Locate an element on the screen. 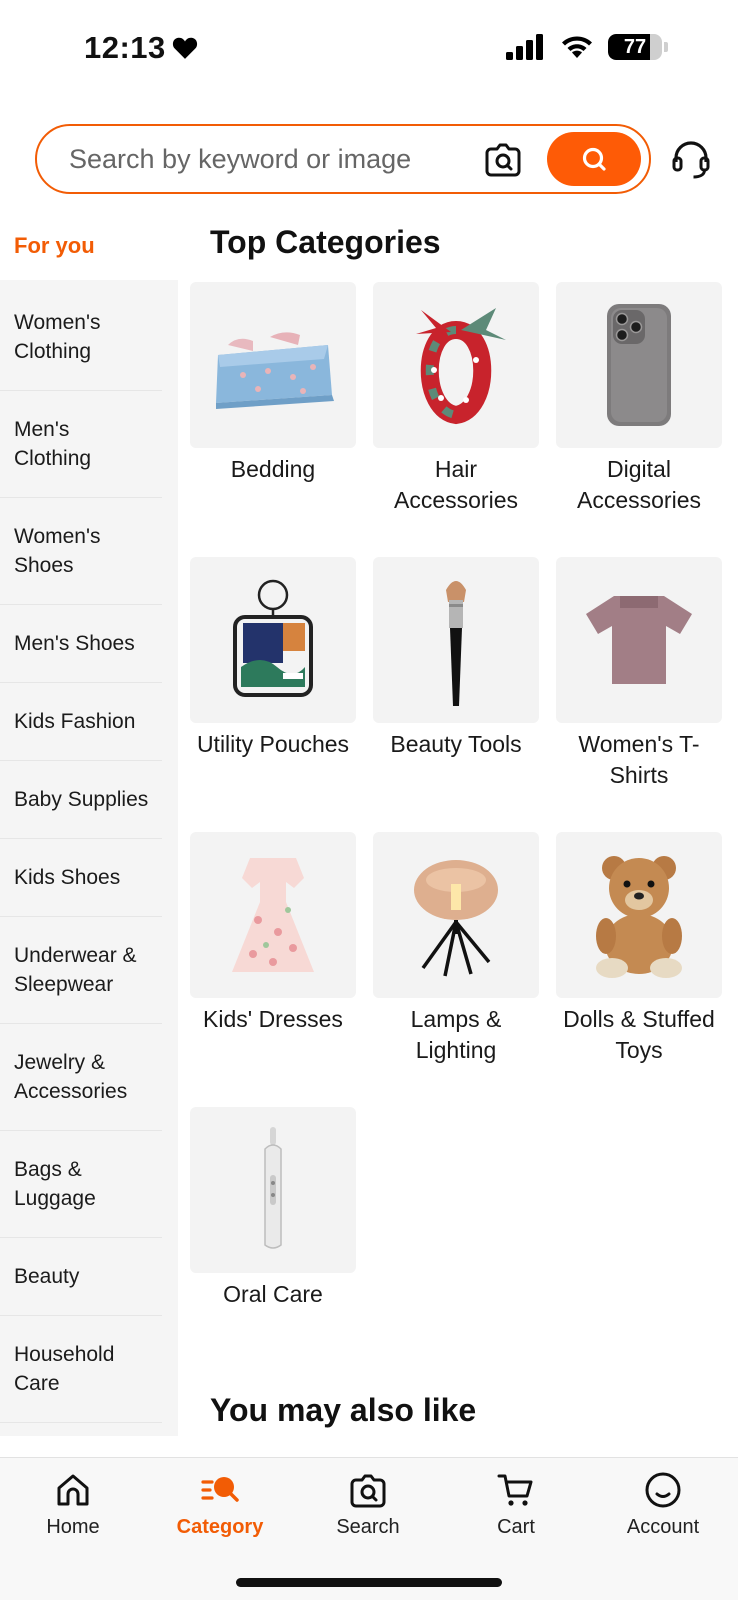 This screenshot has width=738, height=1600. sidebar-item-mens-shoes: Men's Shoes is located at coordinates (81, 644).